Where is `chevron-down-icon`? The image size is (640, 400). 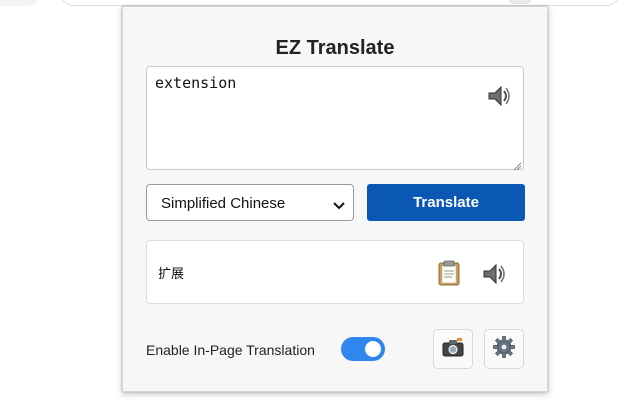 chevron-down-icon is located at coordinates (339, 204).